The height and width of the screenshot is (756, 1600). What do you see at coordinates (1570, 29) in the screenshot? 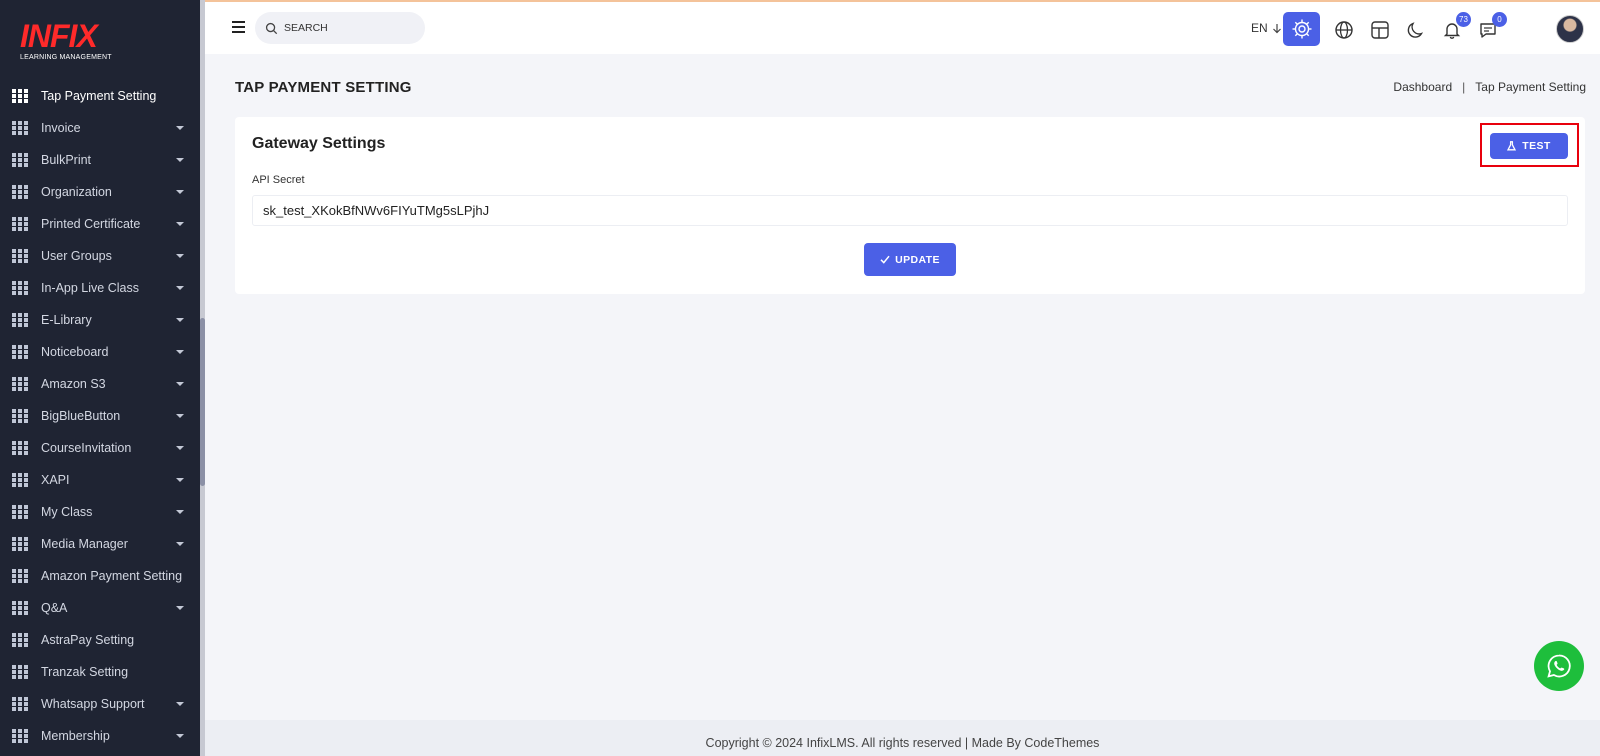
I see `avatar` at bounding box center [1570, 29].